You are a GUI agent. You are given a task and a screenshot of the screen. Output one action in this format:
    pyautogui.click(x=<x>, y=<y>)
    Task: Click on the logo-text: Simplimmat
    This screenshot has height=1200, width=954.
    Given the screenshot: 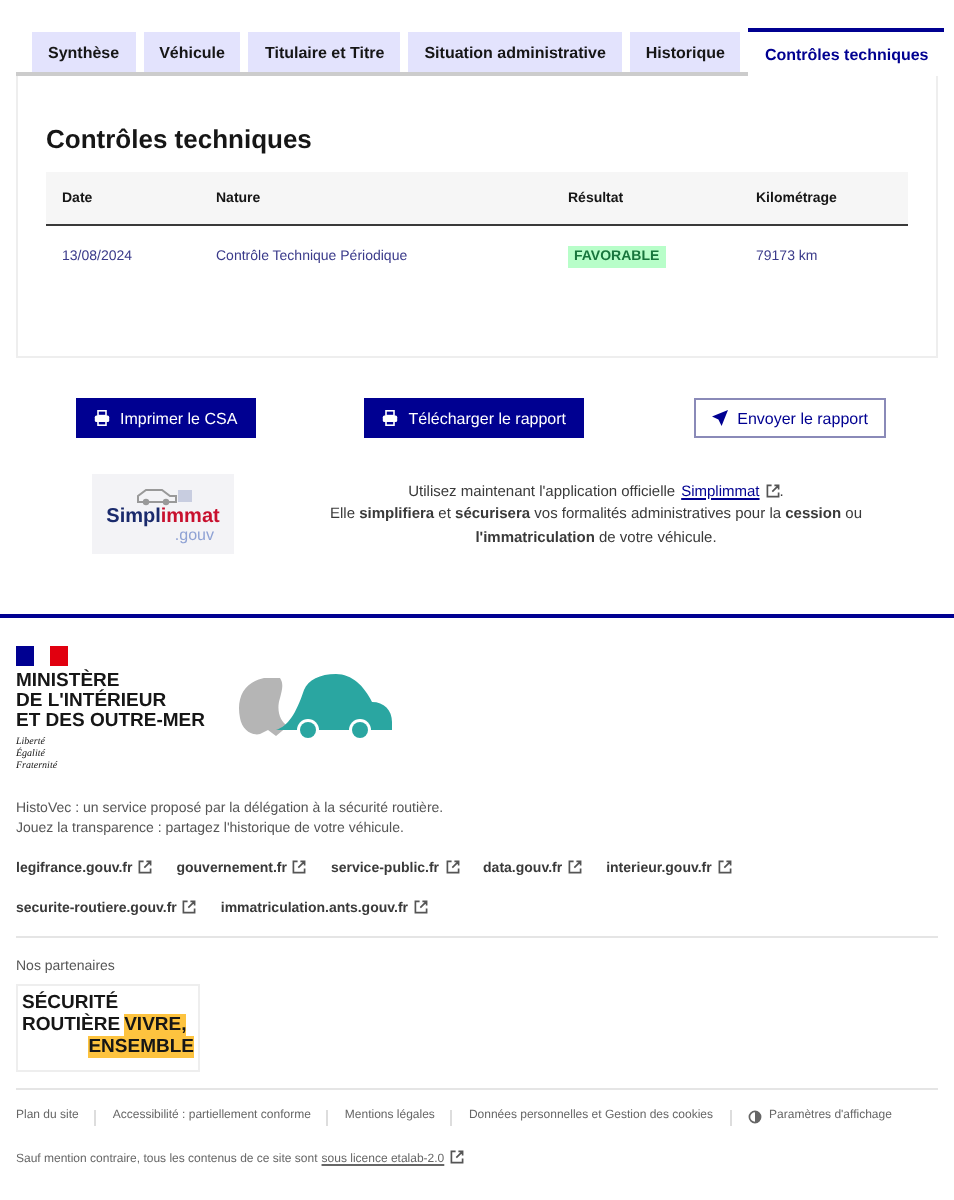 What is the action you would take?
    pyautogui.click(x=163, y=516)
    